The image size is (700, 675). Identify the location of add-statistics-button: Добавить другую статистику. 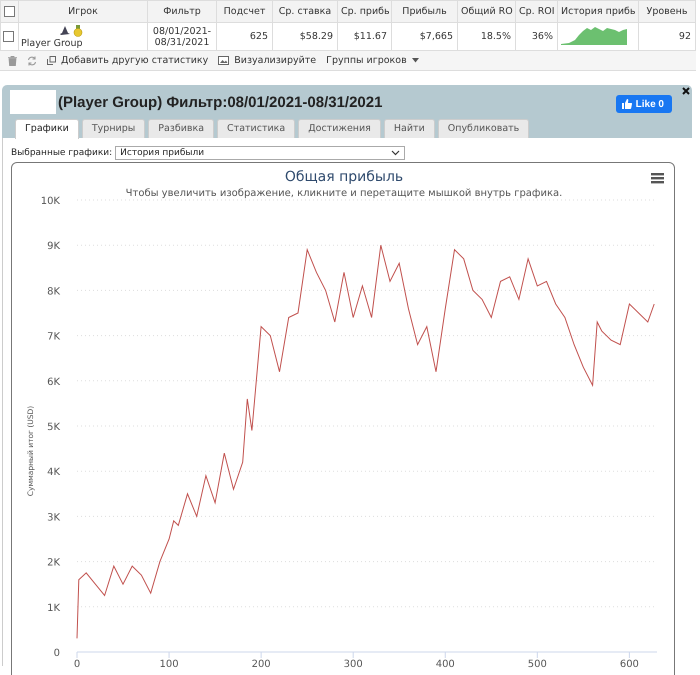
(127, 60).